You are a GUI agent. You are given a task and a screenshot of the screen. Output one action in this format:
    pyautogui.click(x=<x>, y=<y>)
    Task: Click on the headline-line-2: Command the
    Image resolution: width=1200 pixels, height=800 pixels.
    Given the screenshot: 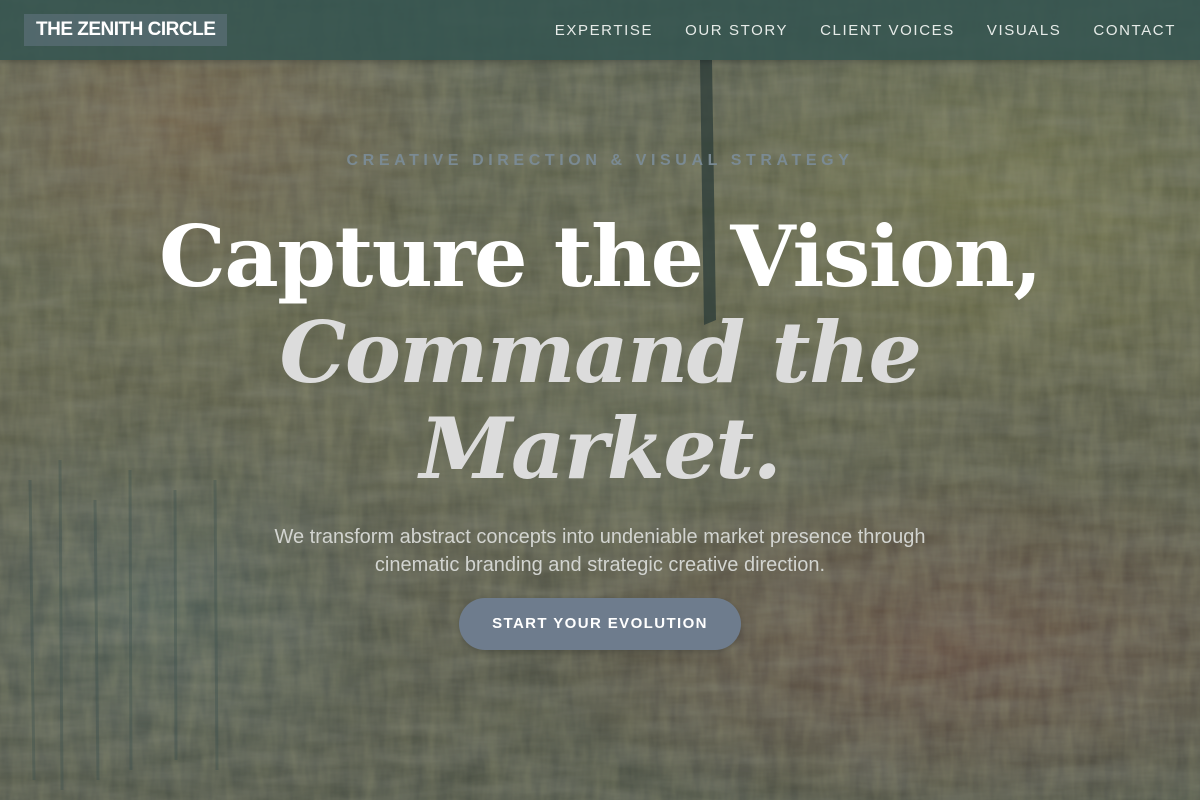 What is the action you would take?
    pyautogui.click(x=600, y=353)
    